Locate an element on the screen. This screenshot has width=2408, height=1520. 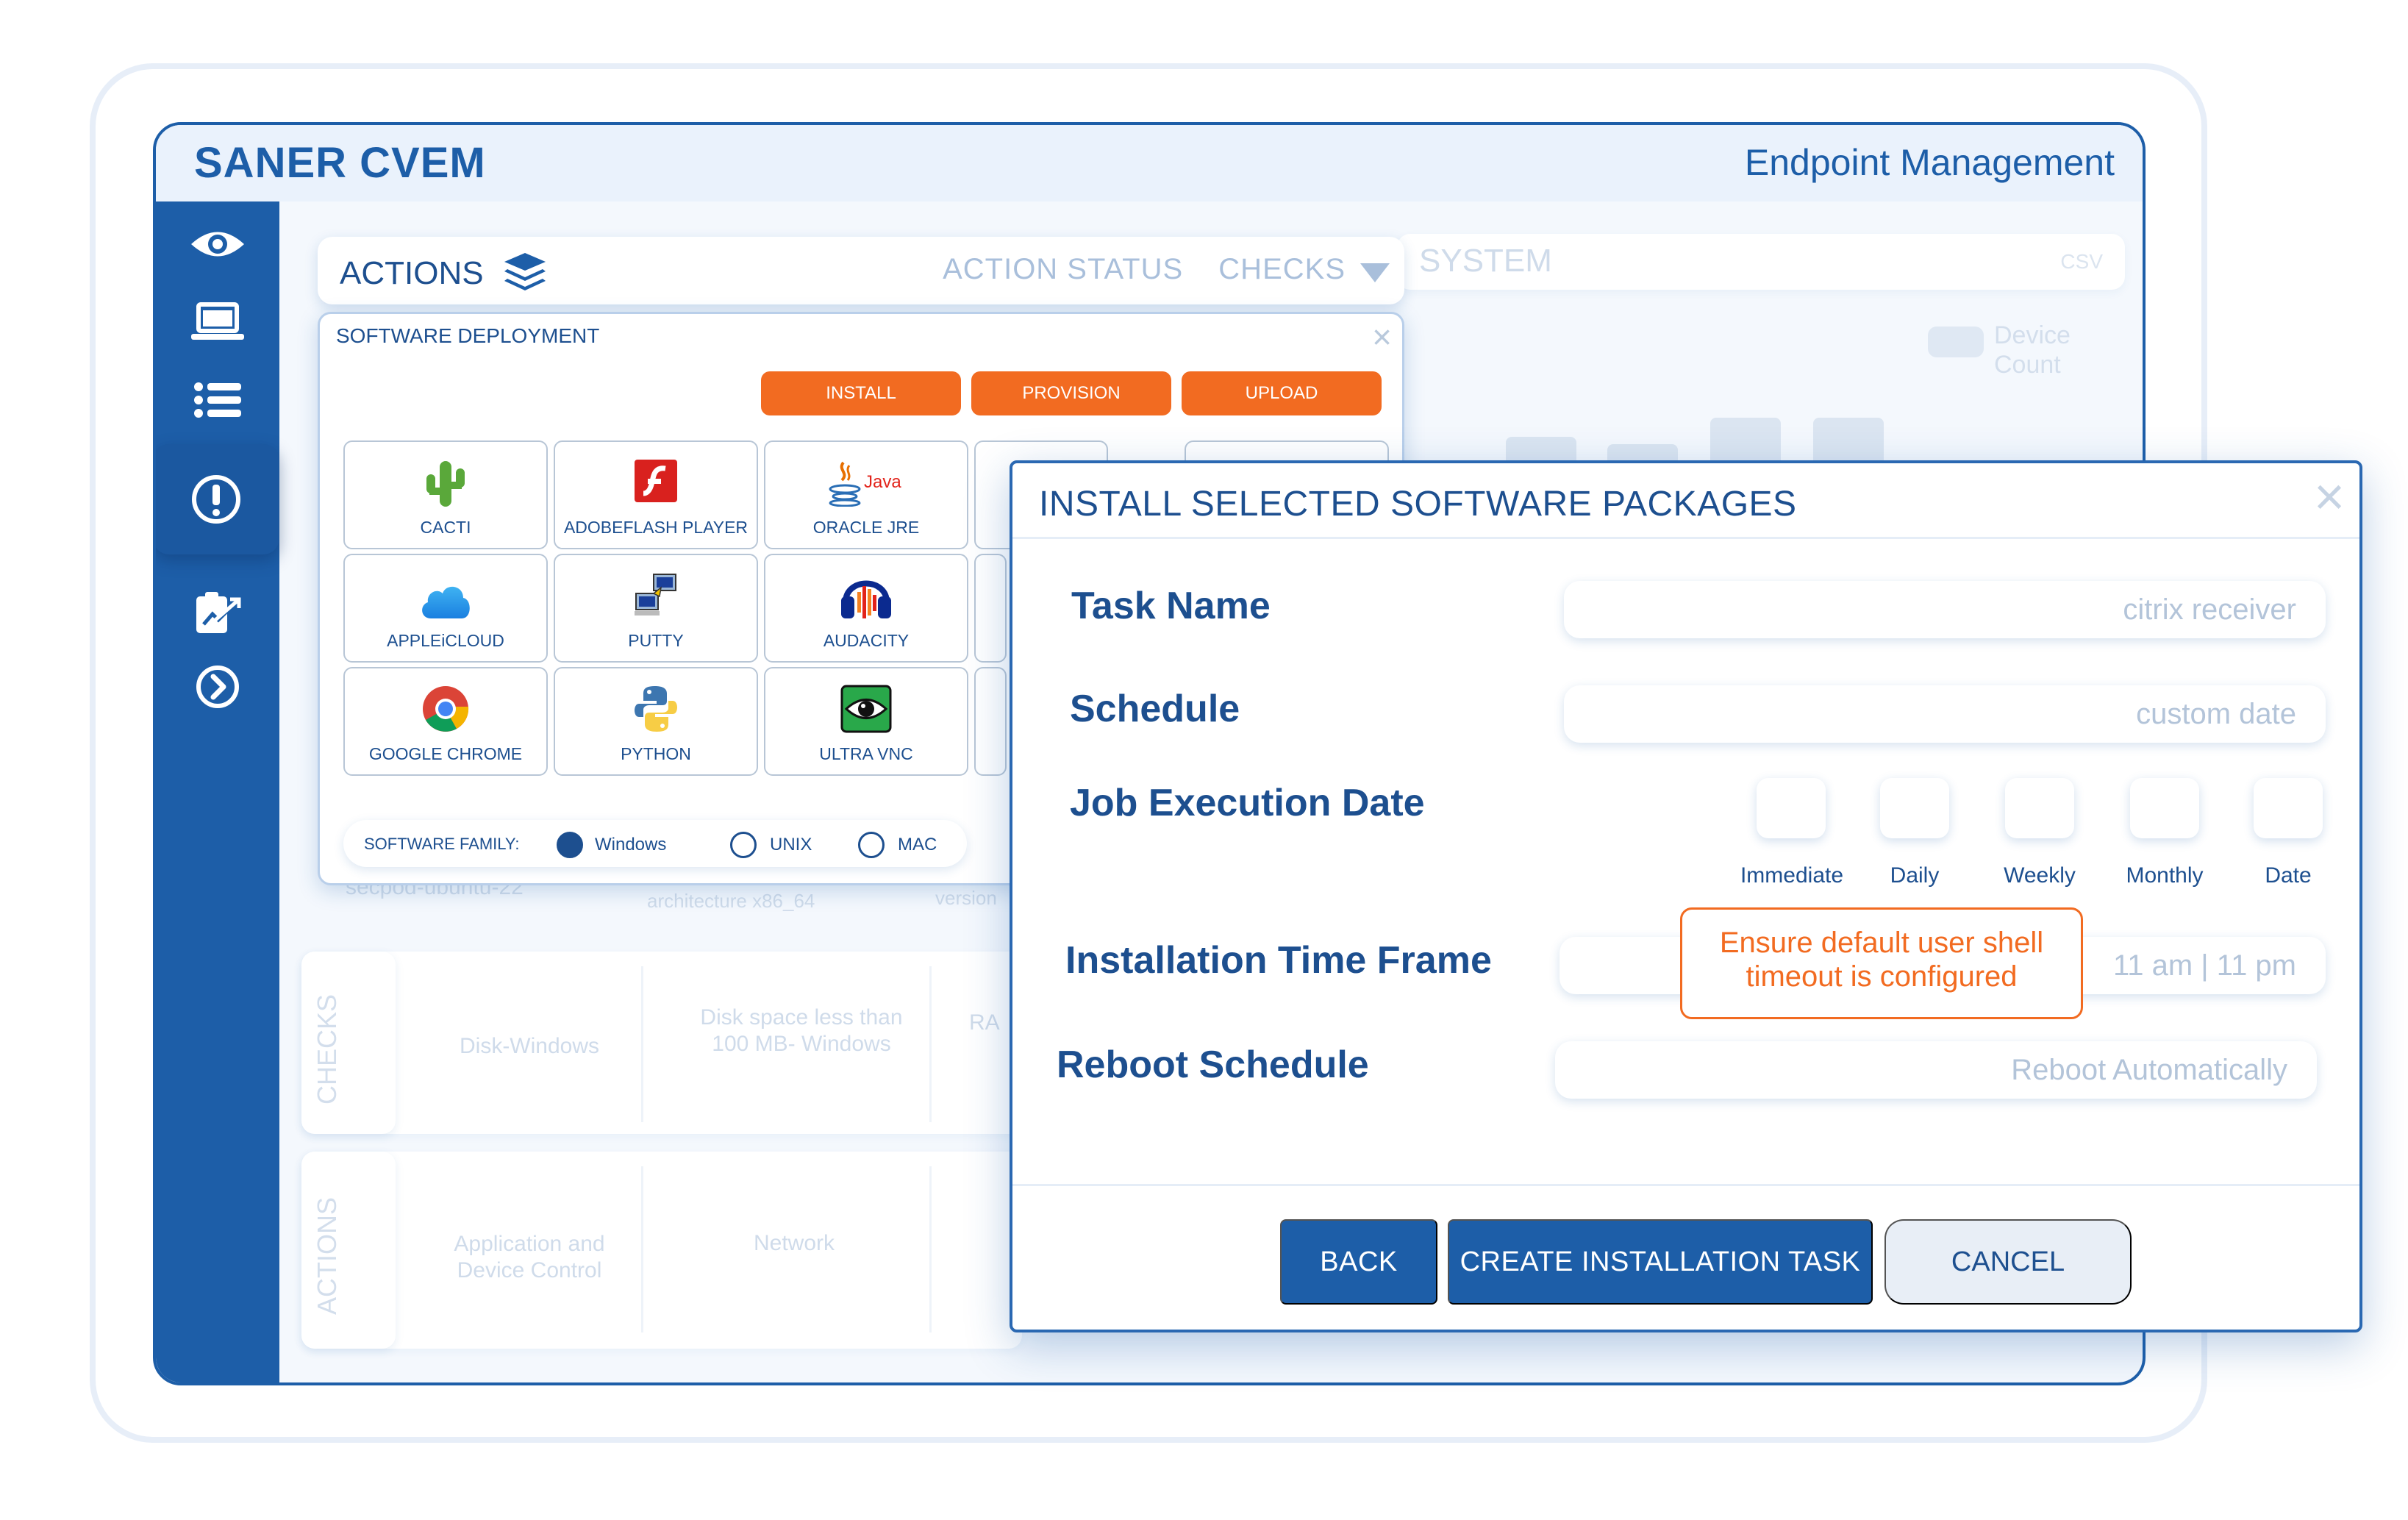
actions-tab-label: ACTIONS is located at coordinates (327, 1255).